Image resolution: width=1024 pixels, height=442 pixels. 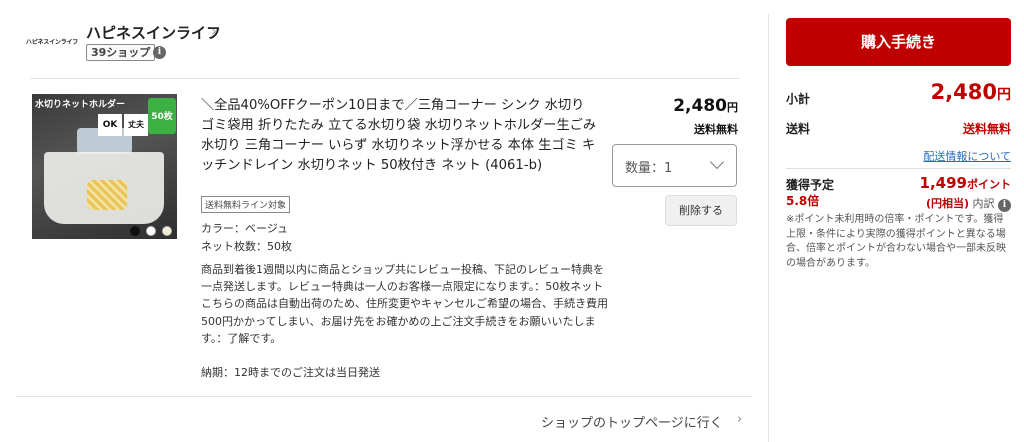 I want to click on product-color: カラー：ベージュ, so click(x=245, y=228).